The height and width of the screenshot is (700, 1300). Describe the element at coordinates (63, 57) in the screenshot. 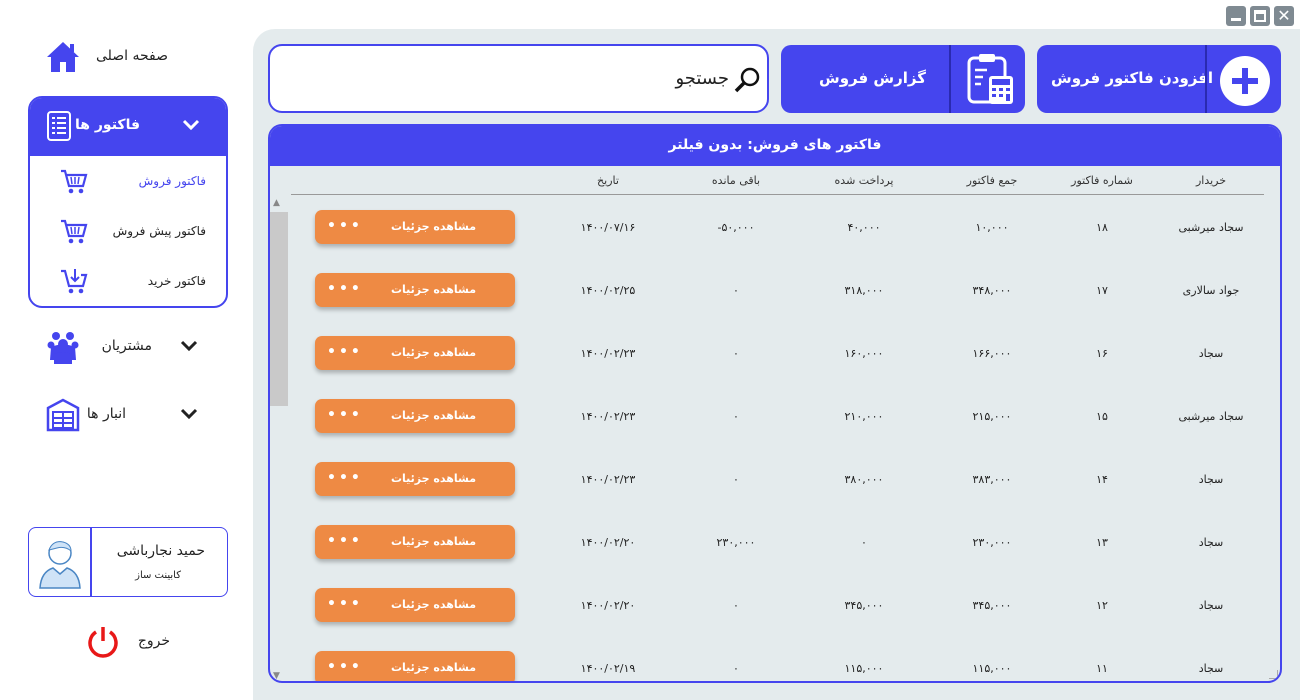

I see `home-icon` at that location.